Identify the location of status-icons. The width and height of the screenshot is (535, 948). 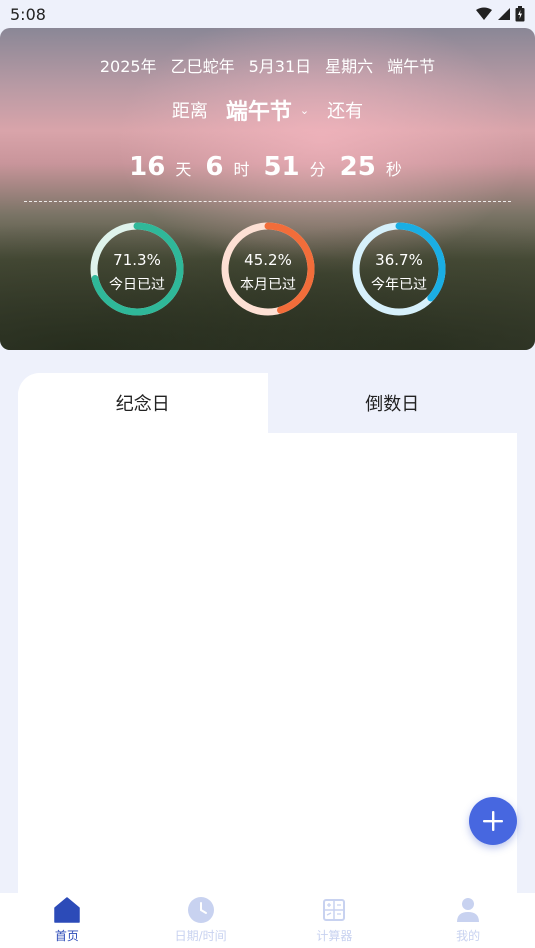
(500, 14).